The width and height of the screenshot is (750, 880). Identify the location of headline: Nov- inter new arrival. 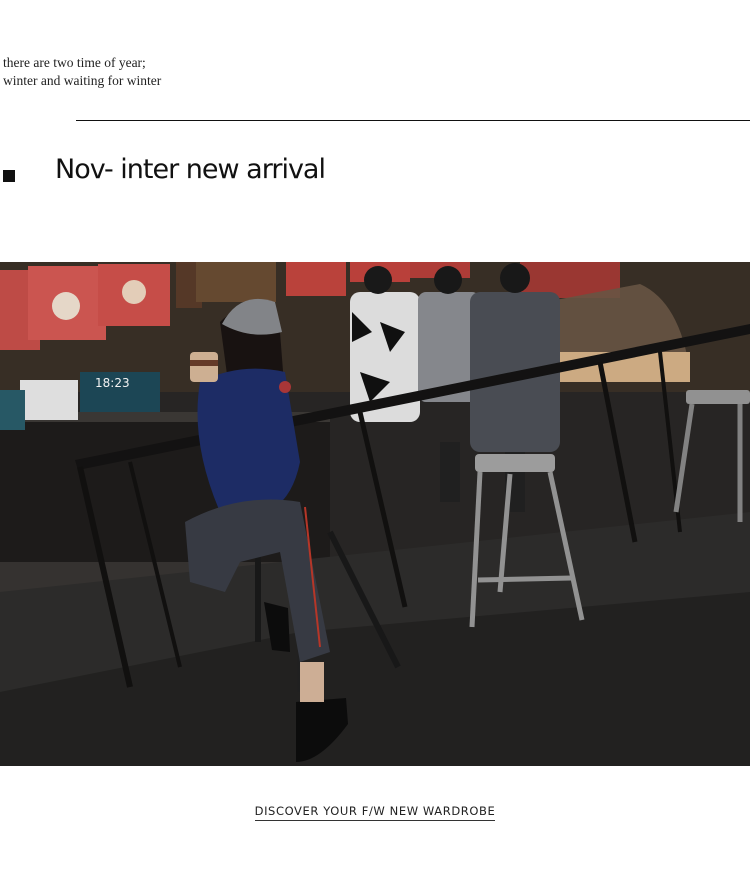
(190, 169).